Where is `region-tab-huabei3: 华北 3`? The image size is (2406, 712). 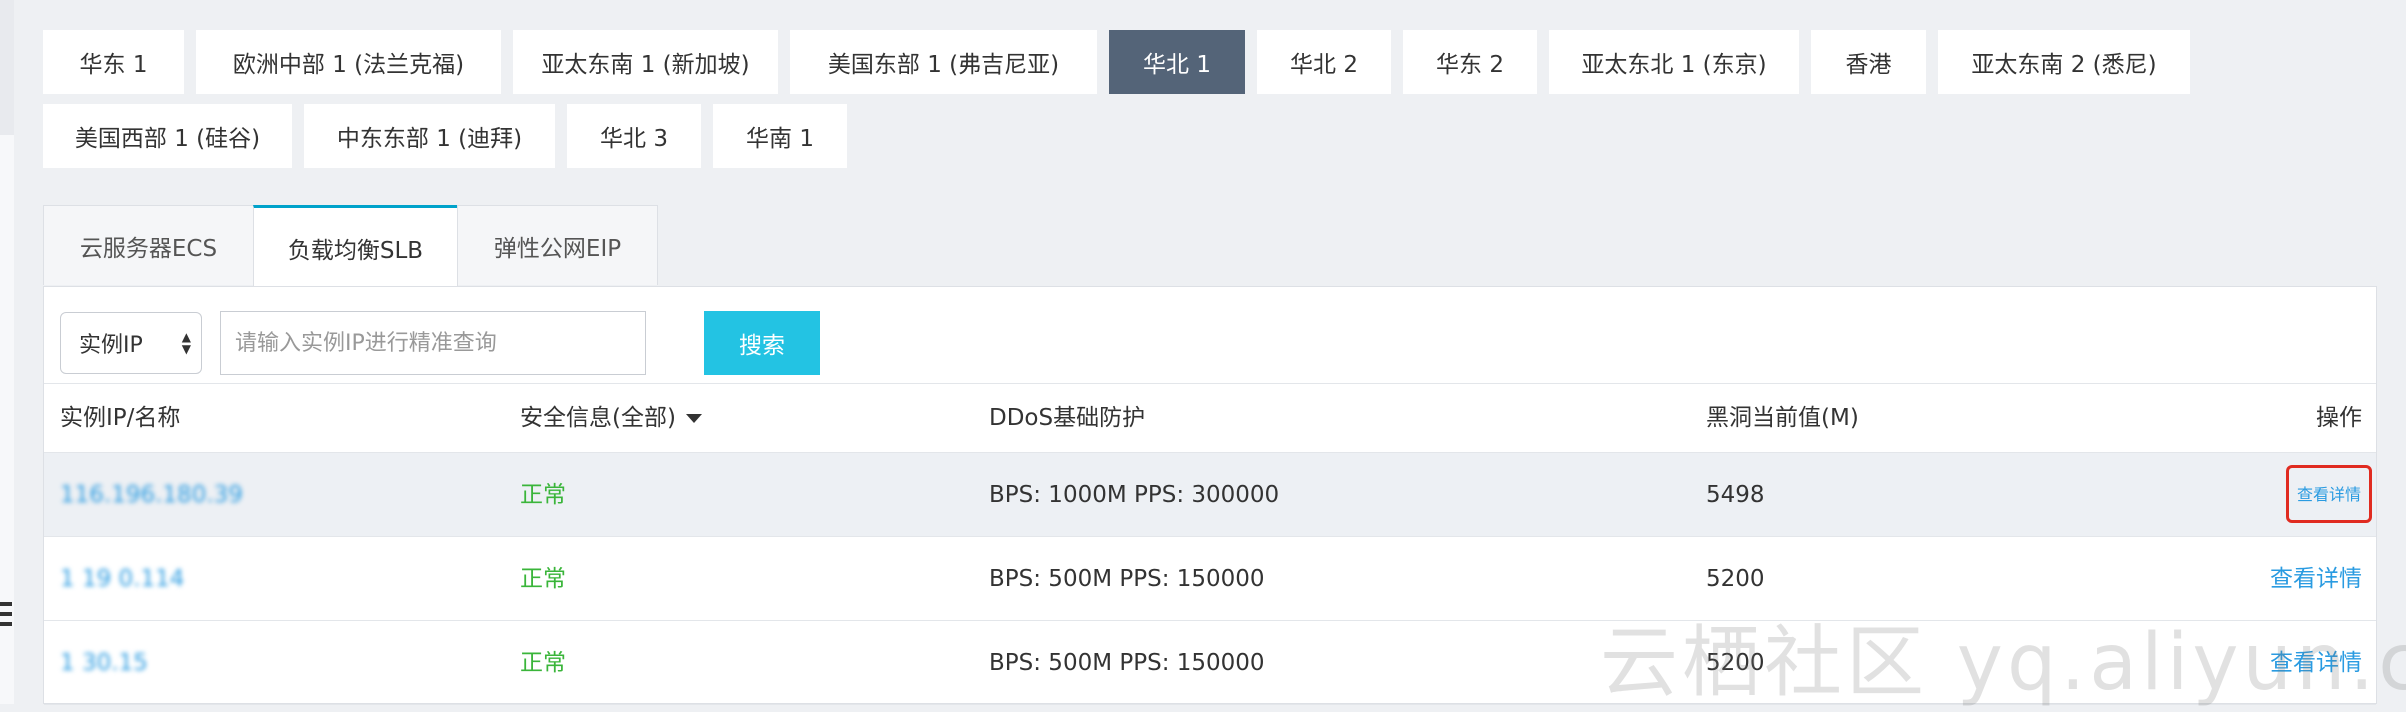
region-tab-huabei3: 华北 3 is located at coordinates (634, 136).